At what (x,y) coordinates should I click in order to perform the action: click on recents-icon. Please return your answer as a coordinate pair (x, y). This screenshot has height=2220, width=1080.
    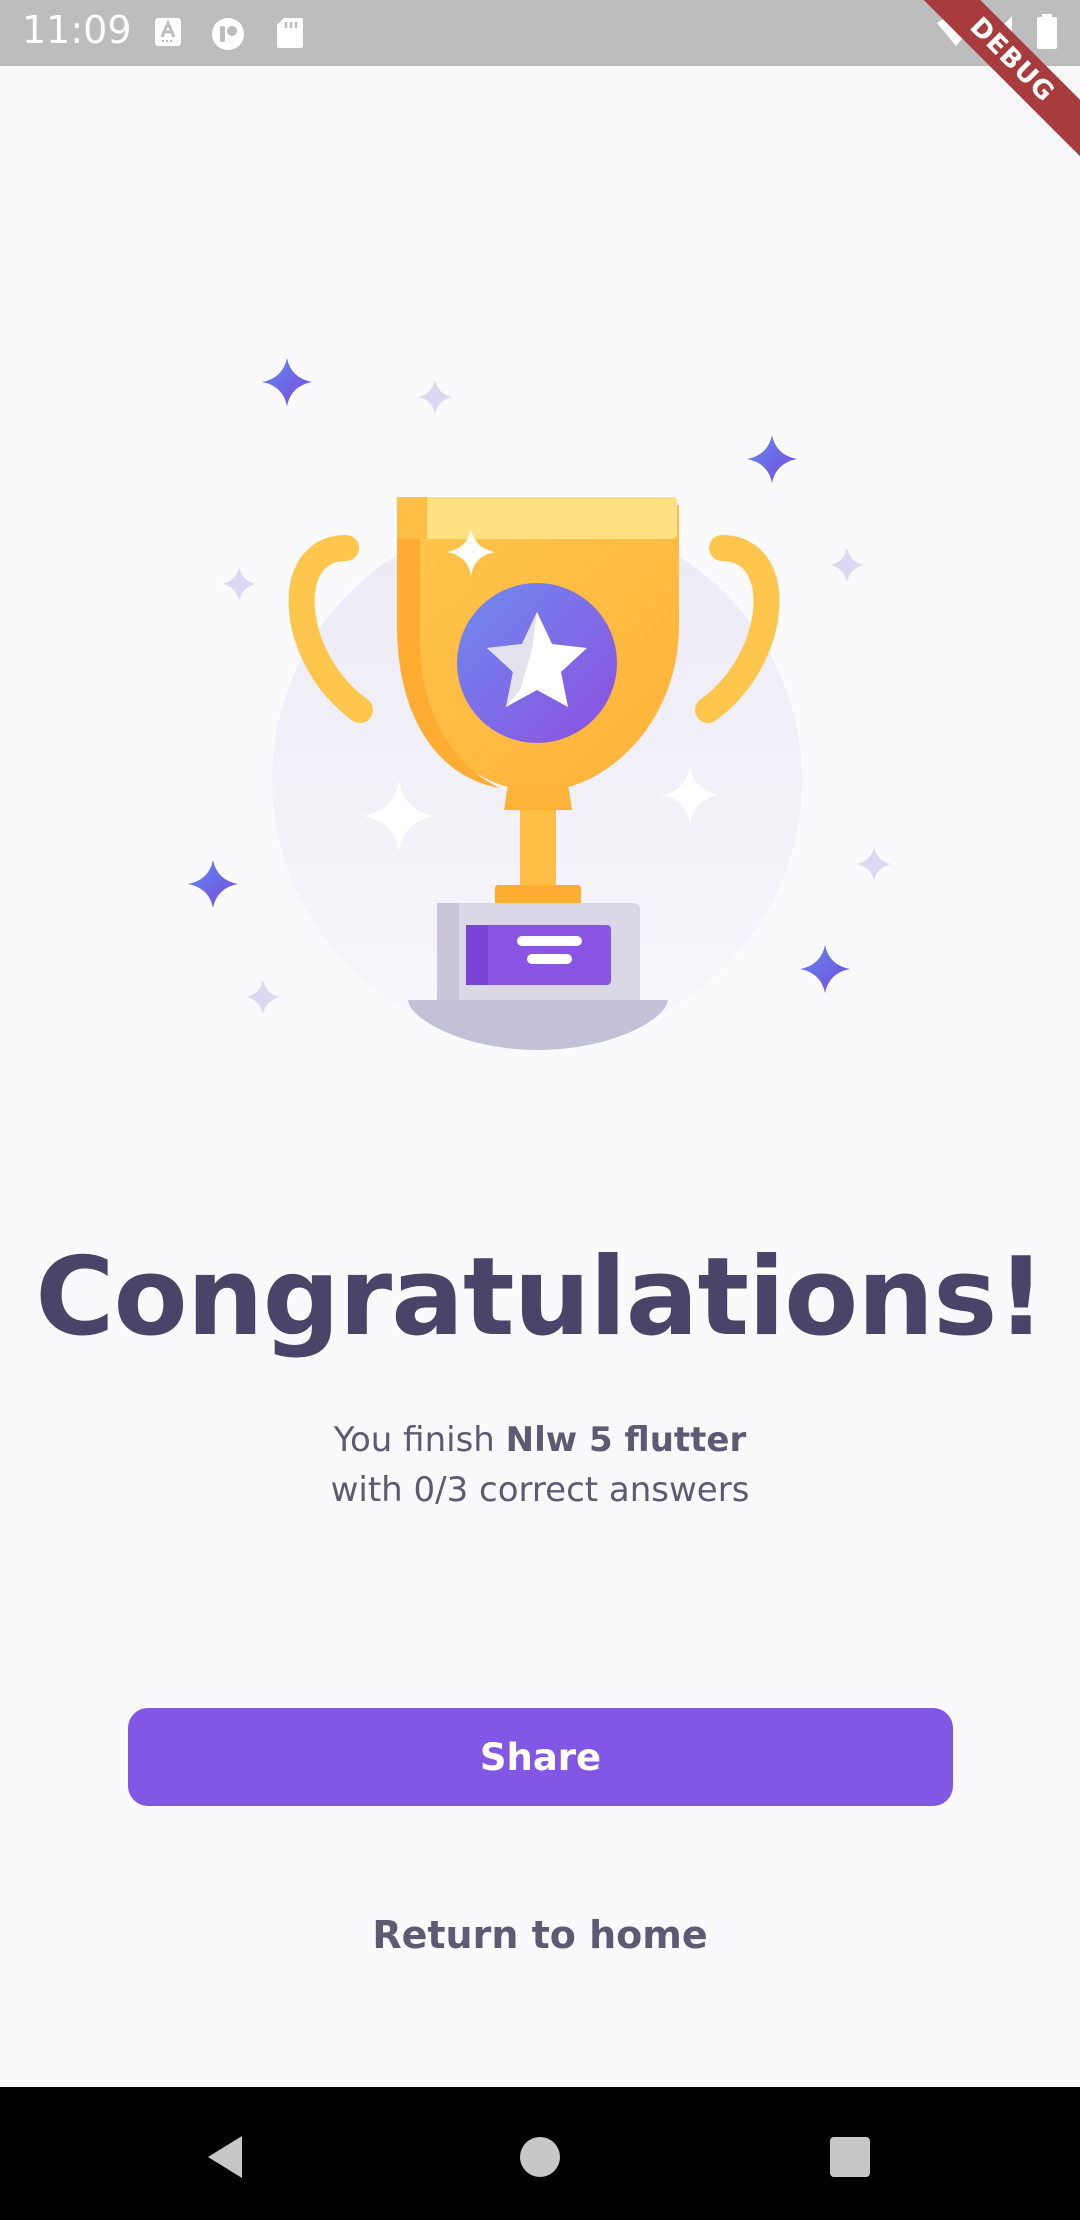
    Looking at the image, I should click on (850, 2157).